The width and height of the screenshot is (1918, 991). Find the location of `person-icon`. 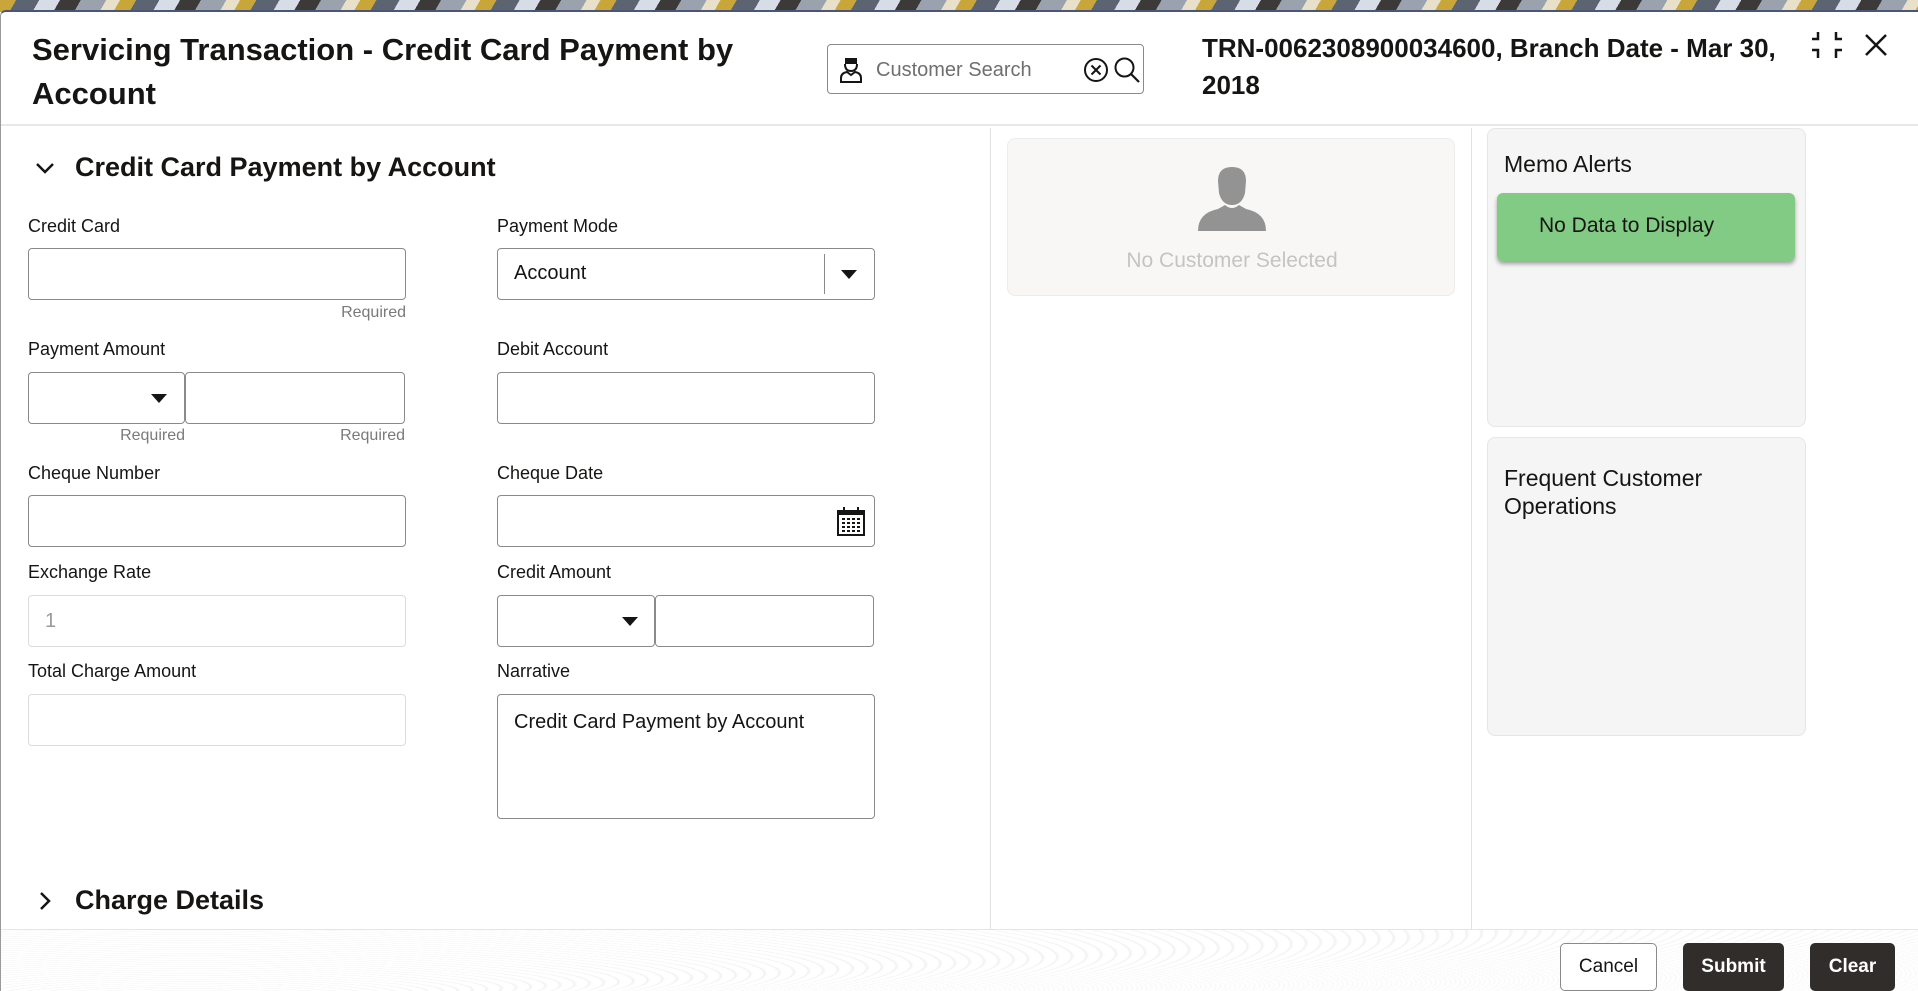

person-icon is located at coordinates (851, 70).